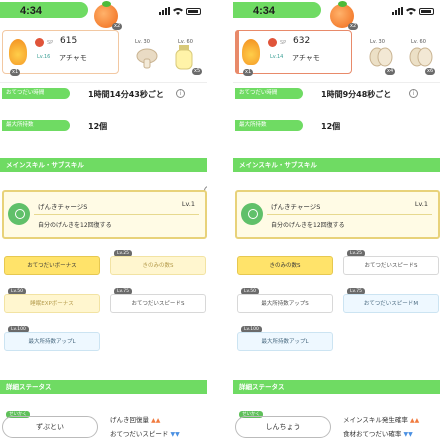 Image resolution: width=440 pixels, height=440 pixels. What do you see at coordinates (283, 427) in the screenshot?
I see `nature-pill: しんちょう` at bounding box center [283, 427].